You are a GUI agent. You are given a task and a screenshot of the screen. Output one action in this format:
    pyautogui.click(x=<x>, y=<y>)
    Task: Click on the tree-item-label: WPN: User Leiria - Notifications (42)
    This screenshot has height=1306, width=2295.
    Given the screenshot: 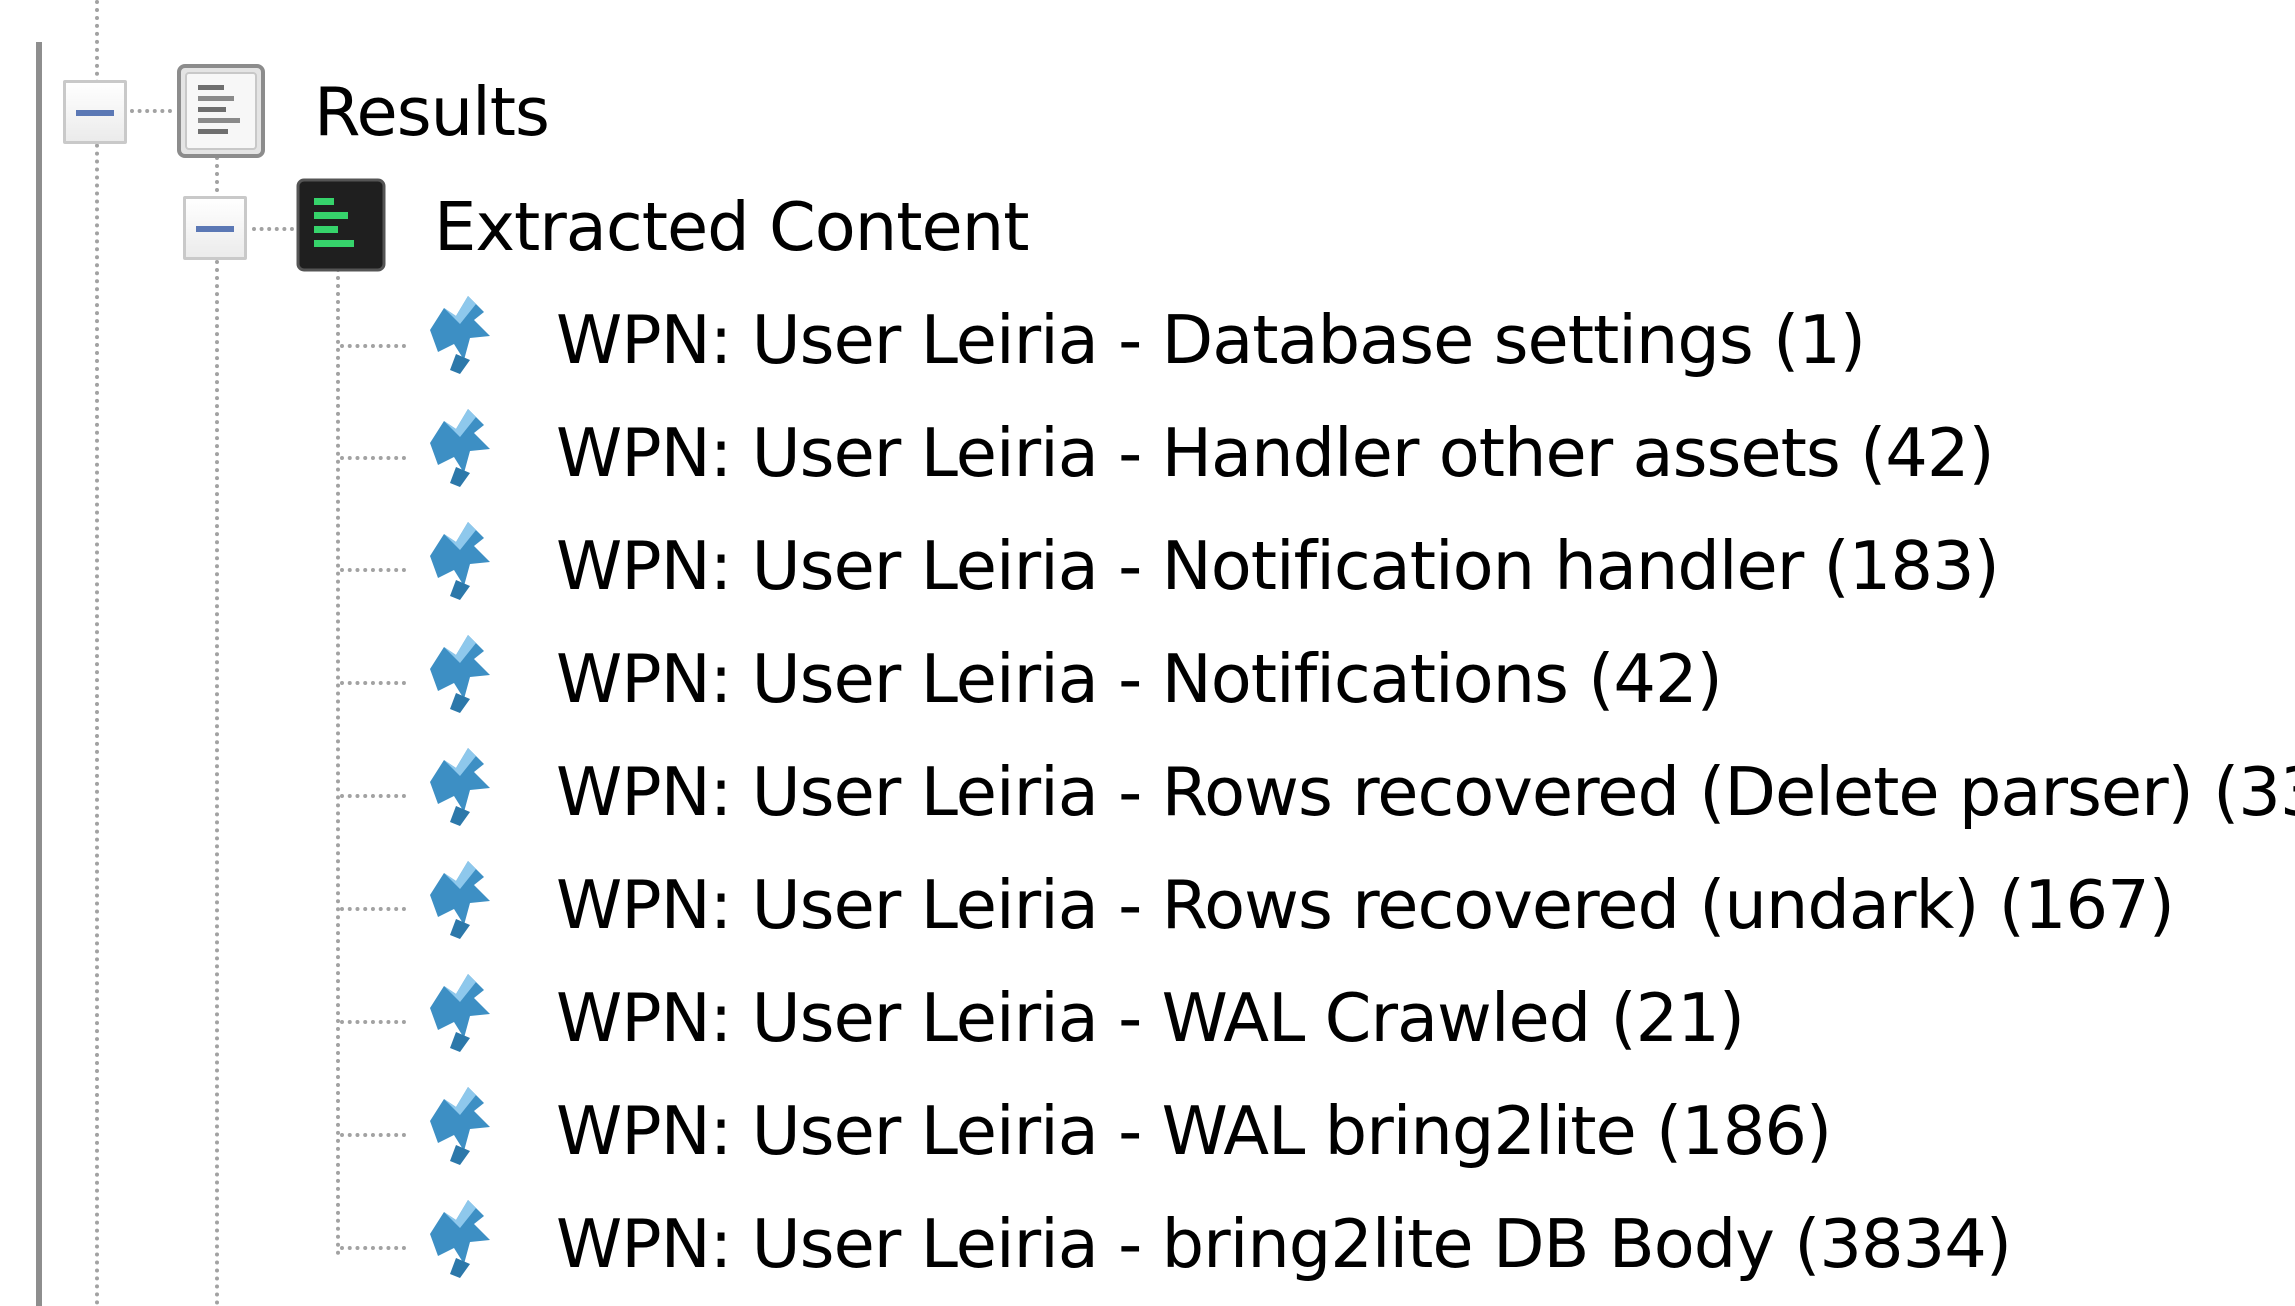 What is the action you would take?
    pyautogui.click(x=1139, y=679)
    